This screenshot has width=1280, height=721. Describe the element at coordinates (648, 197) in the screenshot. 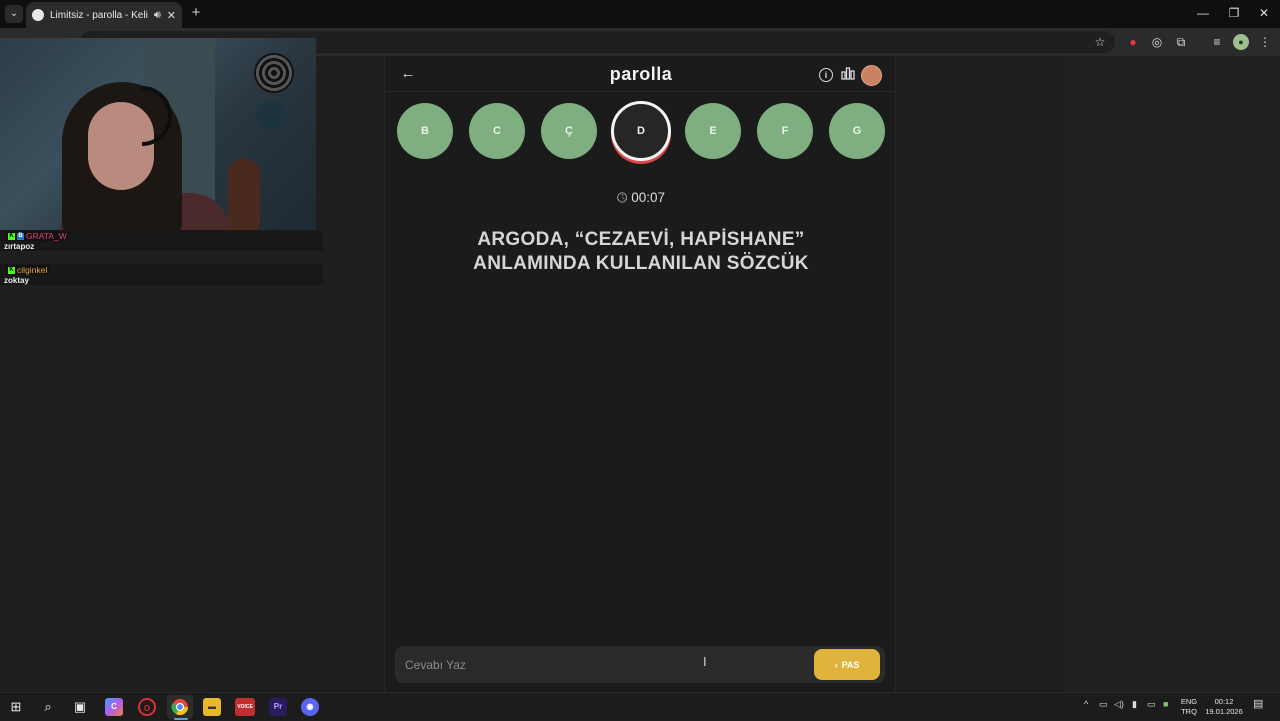

I see `timer-value: 00:07` at that location.